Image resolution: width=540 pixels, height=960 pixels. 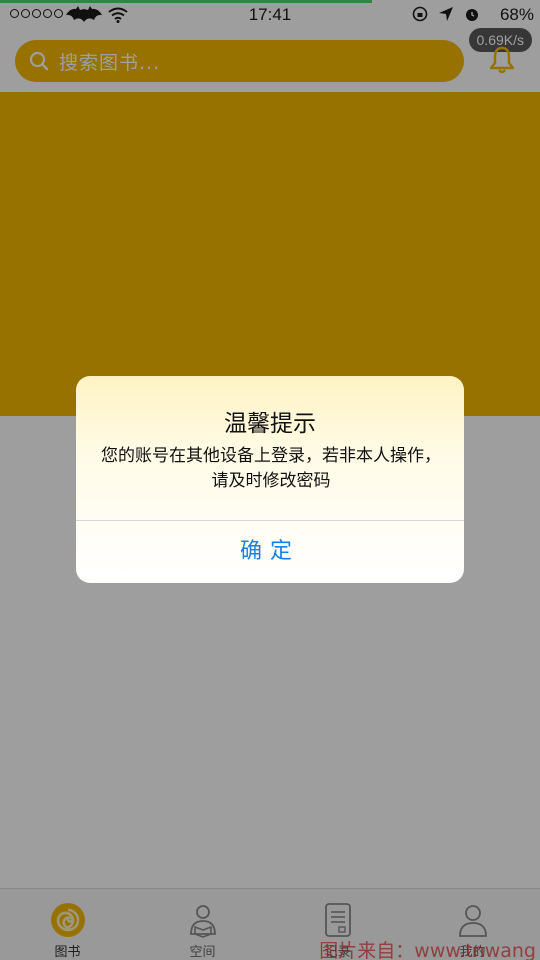 I want to click on alert-title: 温馨提示, so click(x=270, y=424).